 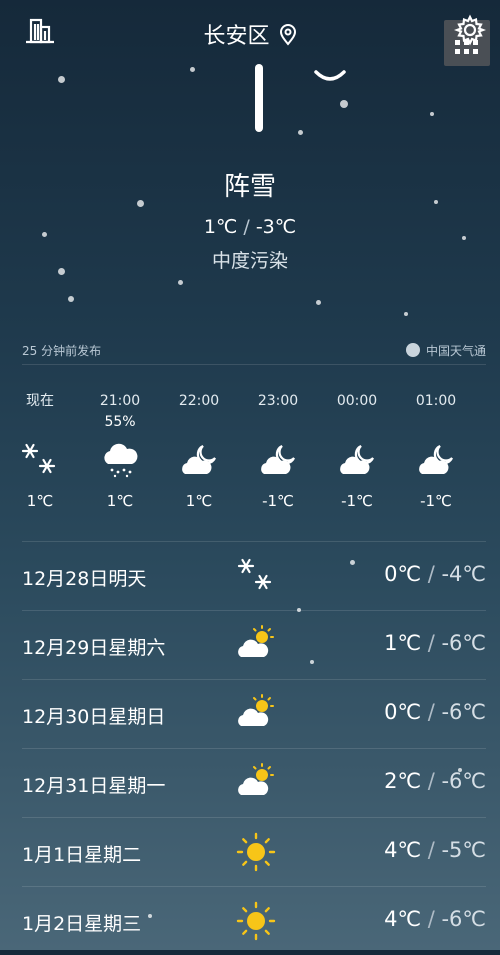 What do you see at coordinates (236, 36) in the screenshot?
I see `location-name: 长安区` at bounding box center [236, 36].